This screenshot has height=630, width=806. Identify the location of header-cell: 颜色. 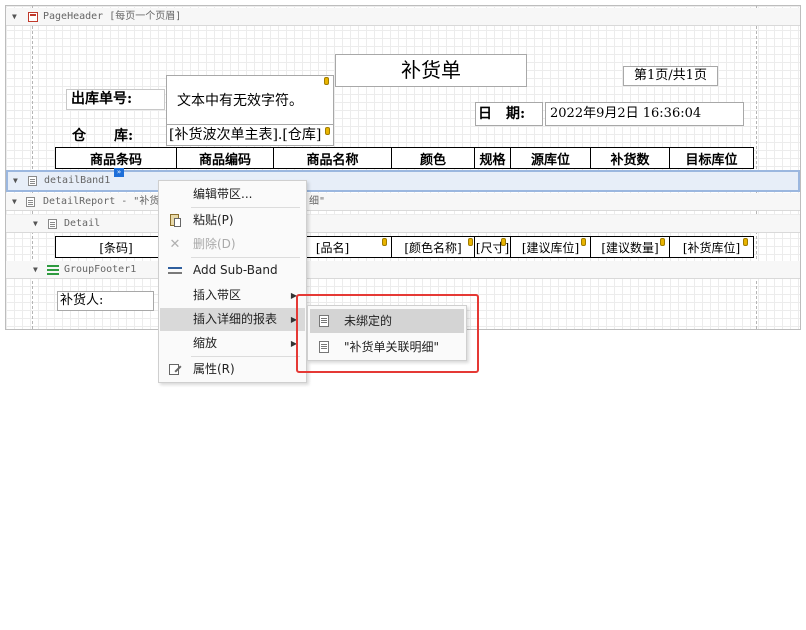
(433, 158).